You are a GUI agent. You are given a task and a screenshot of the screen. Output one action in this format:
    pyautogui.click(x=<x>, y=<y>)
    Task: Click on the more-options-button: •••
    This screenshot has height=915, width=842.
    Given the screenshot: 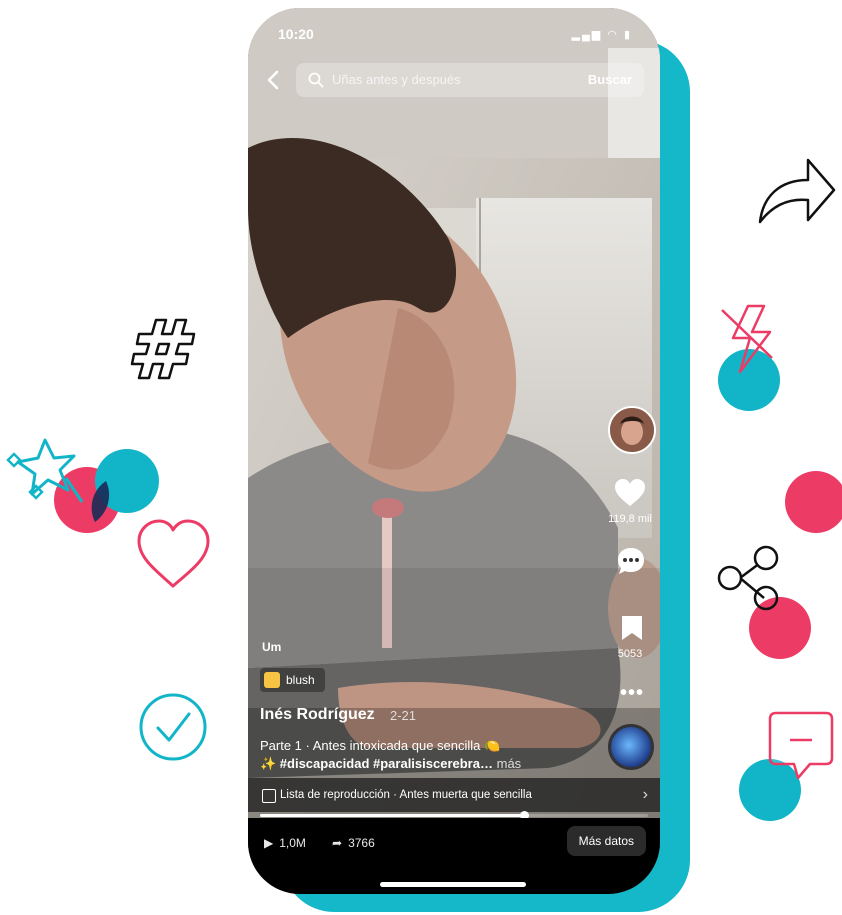 What is the action you would take?
    pyautogui.click(x=632, y=693)
    